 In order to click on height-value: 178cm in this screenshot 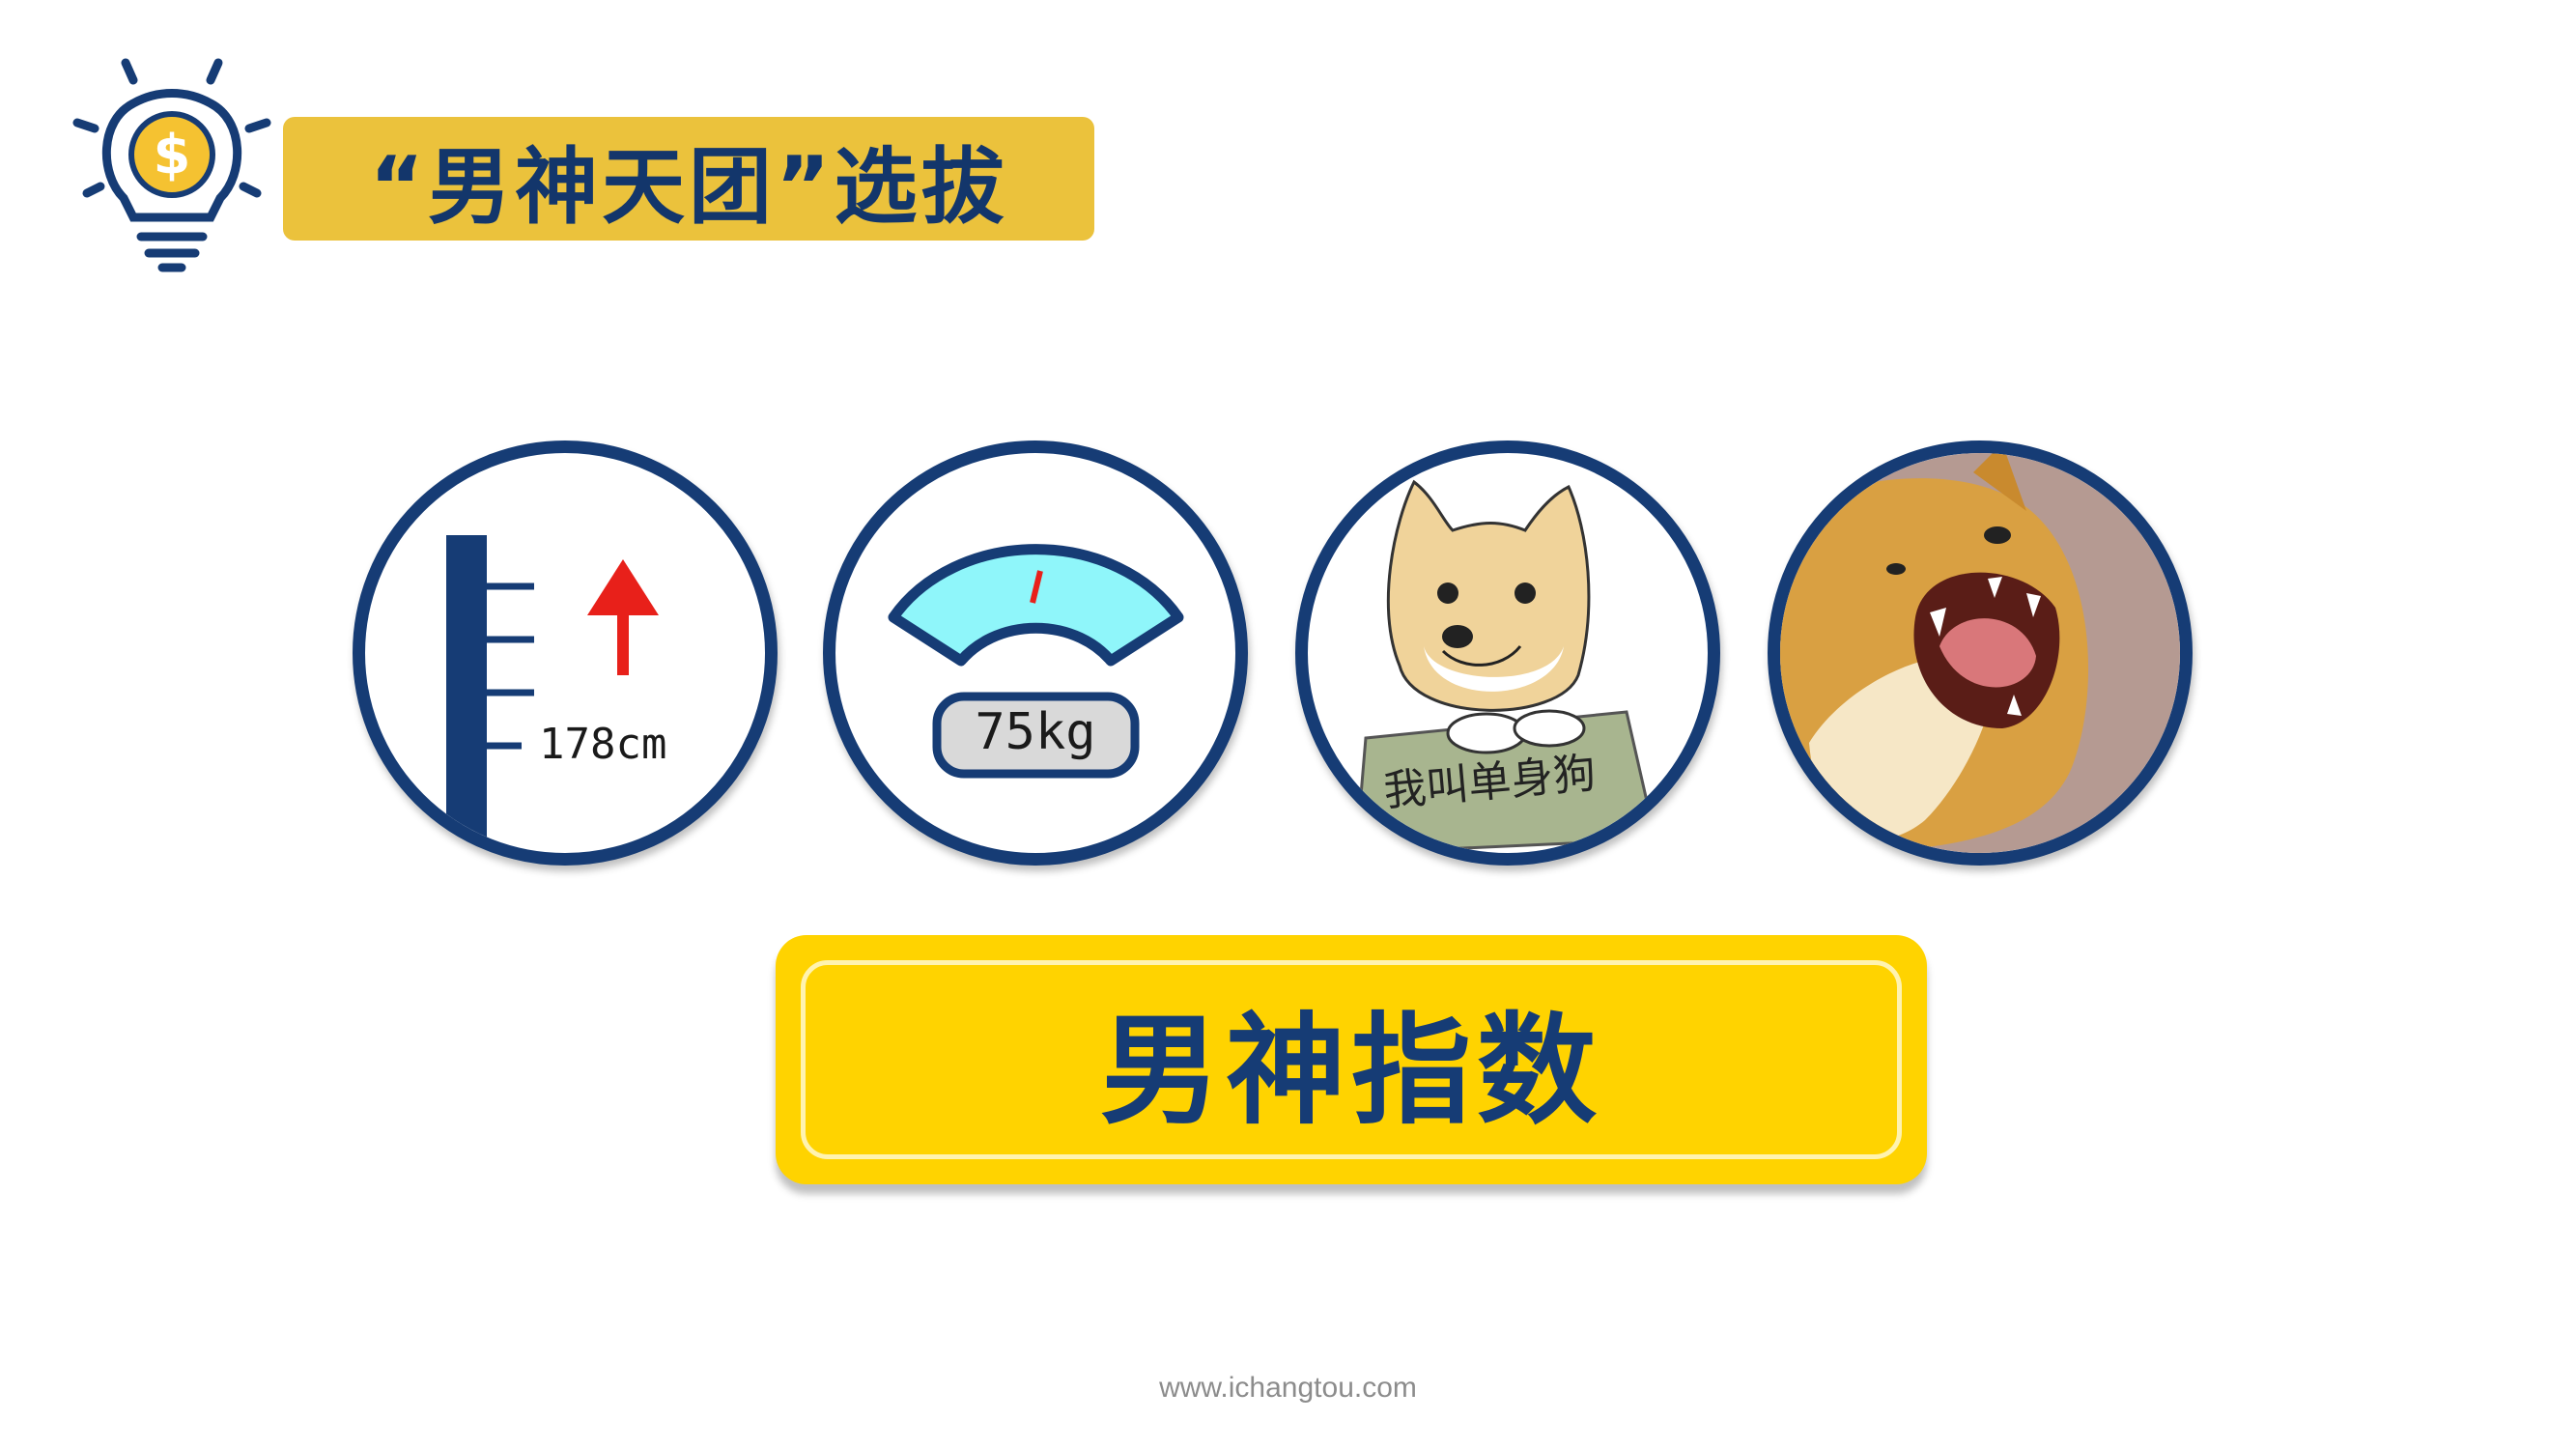, I will do `click(602, 744)`.